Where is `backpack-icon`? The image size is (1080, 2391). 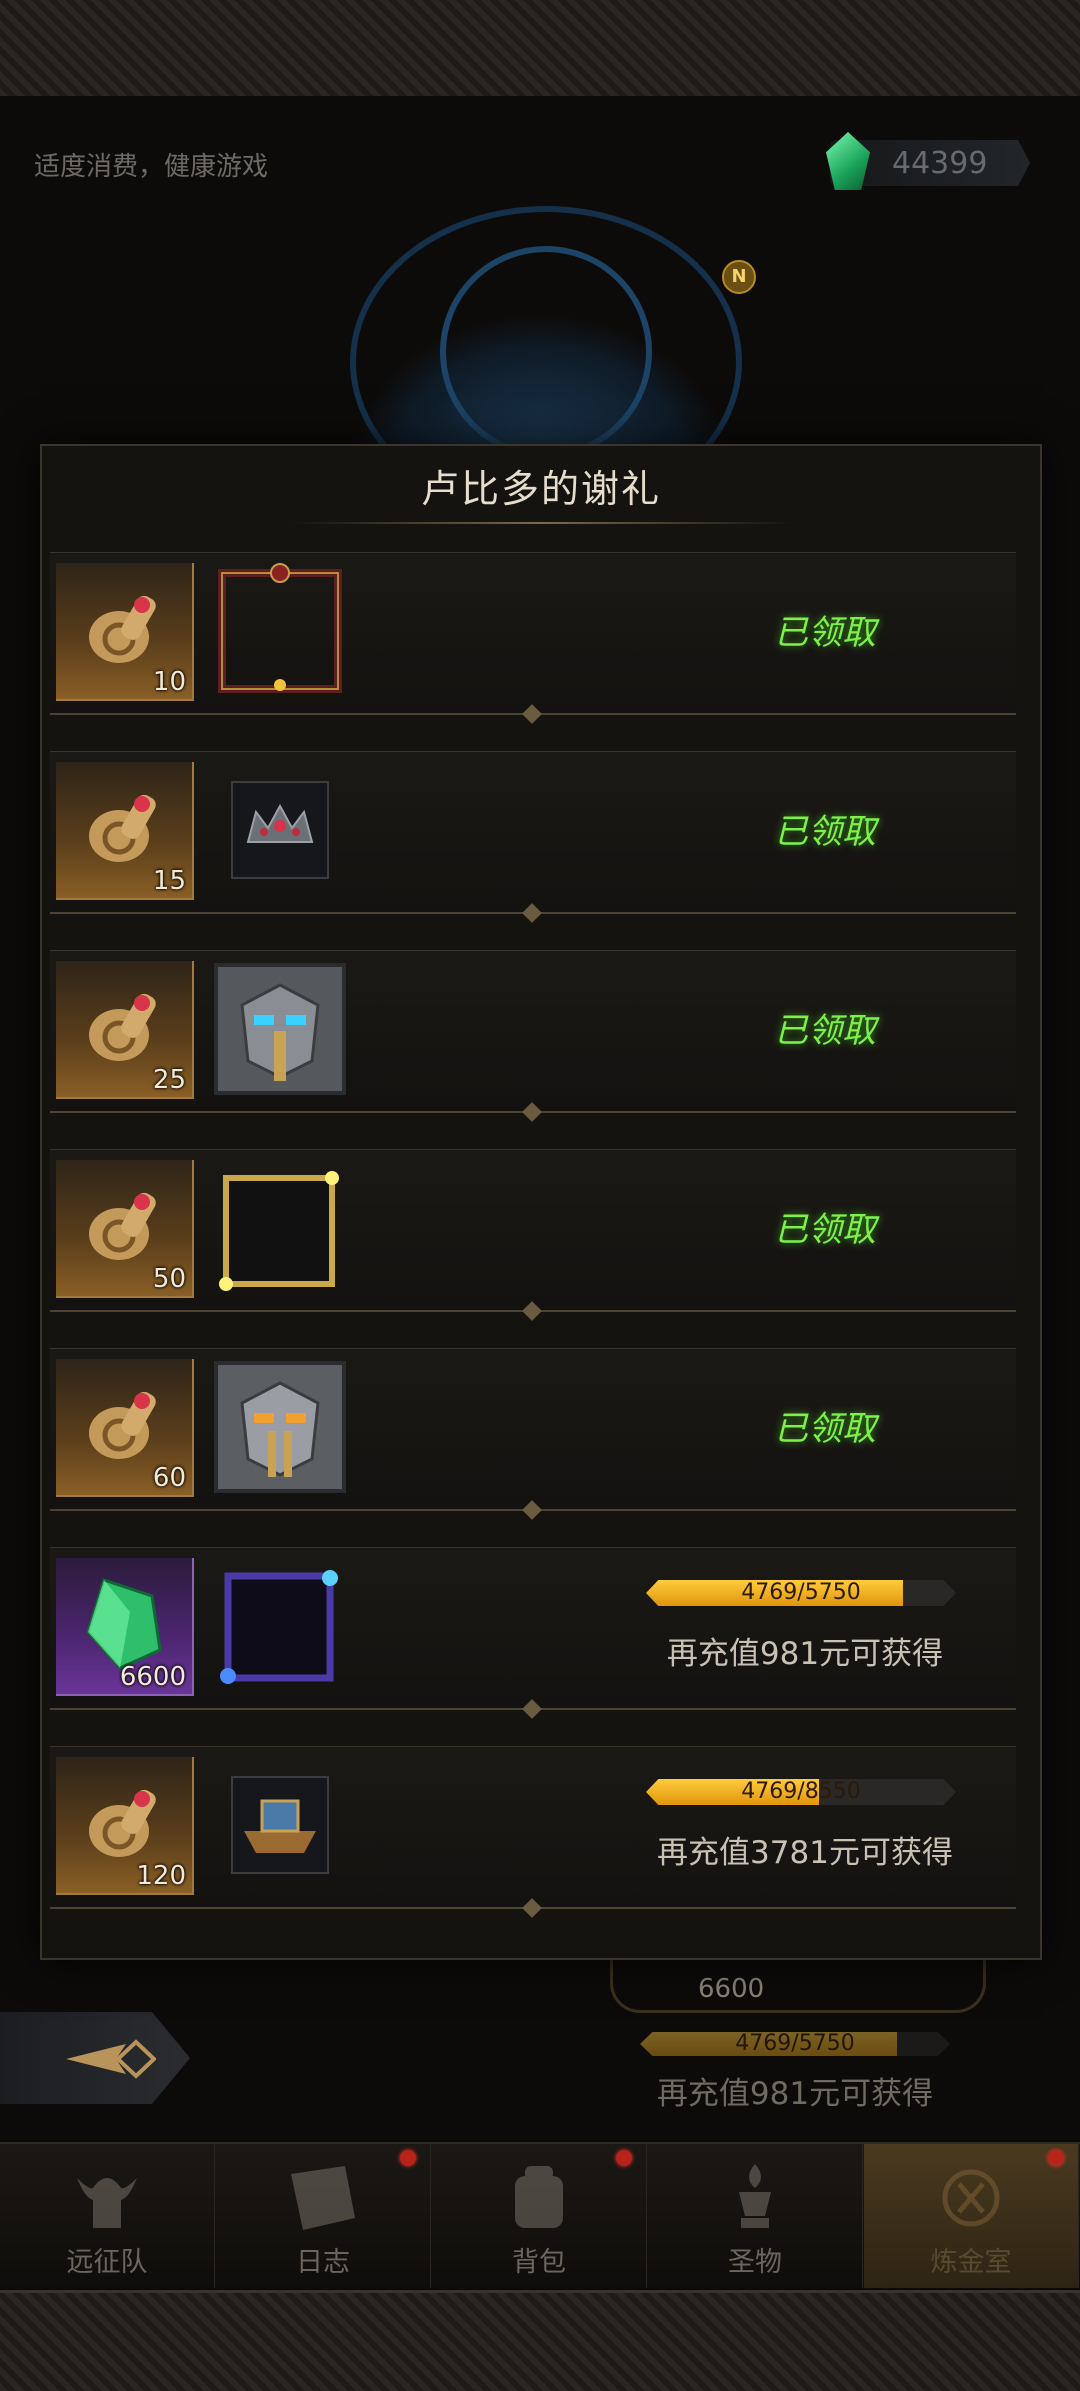 backpack-icon is located at coordinates (539, 2197).